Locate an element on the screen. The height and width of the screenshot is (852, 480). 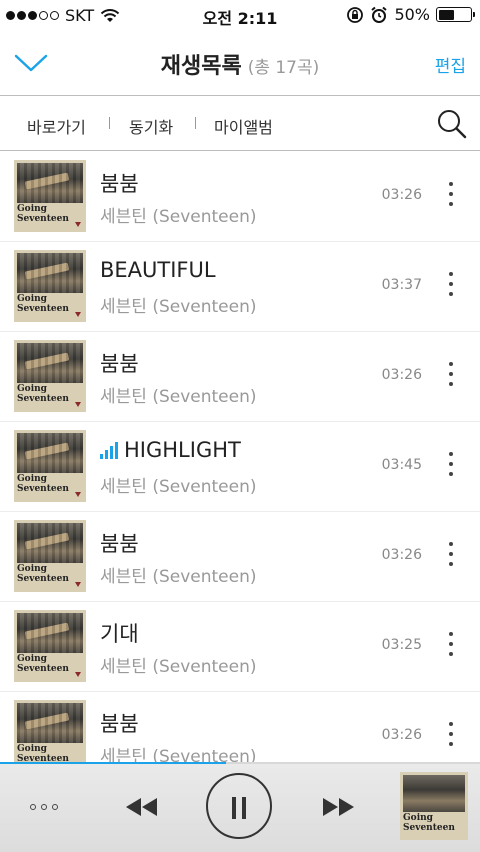
rewind-icon is located at coordinates (142, 807).